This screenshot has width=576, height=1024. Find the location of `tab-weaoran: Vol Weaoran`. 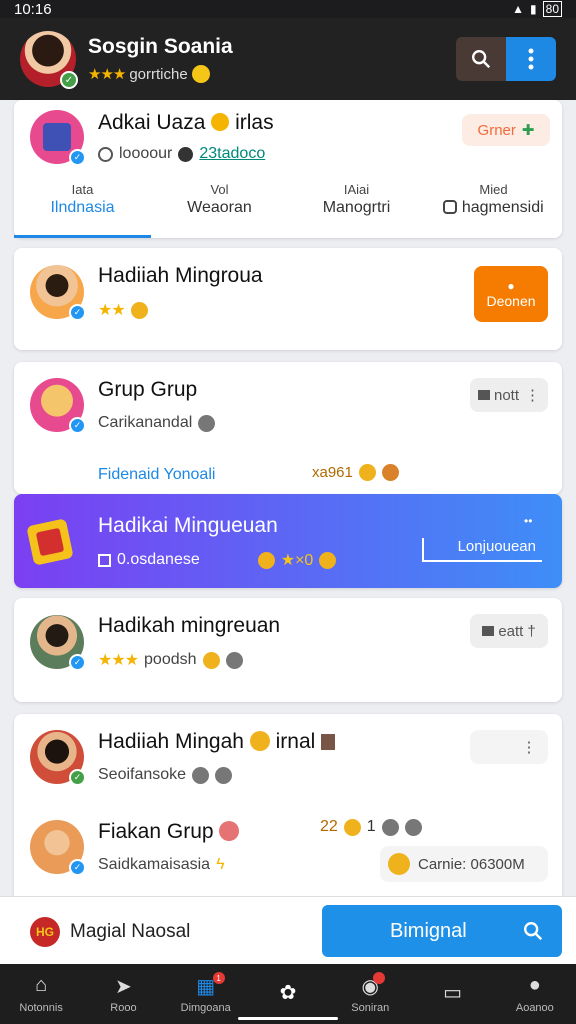

tab-weaoran: Vol Weaoran is located at coordinates (219, 210).